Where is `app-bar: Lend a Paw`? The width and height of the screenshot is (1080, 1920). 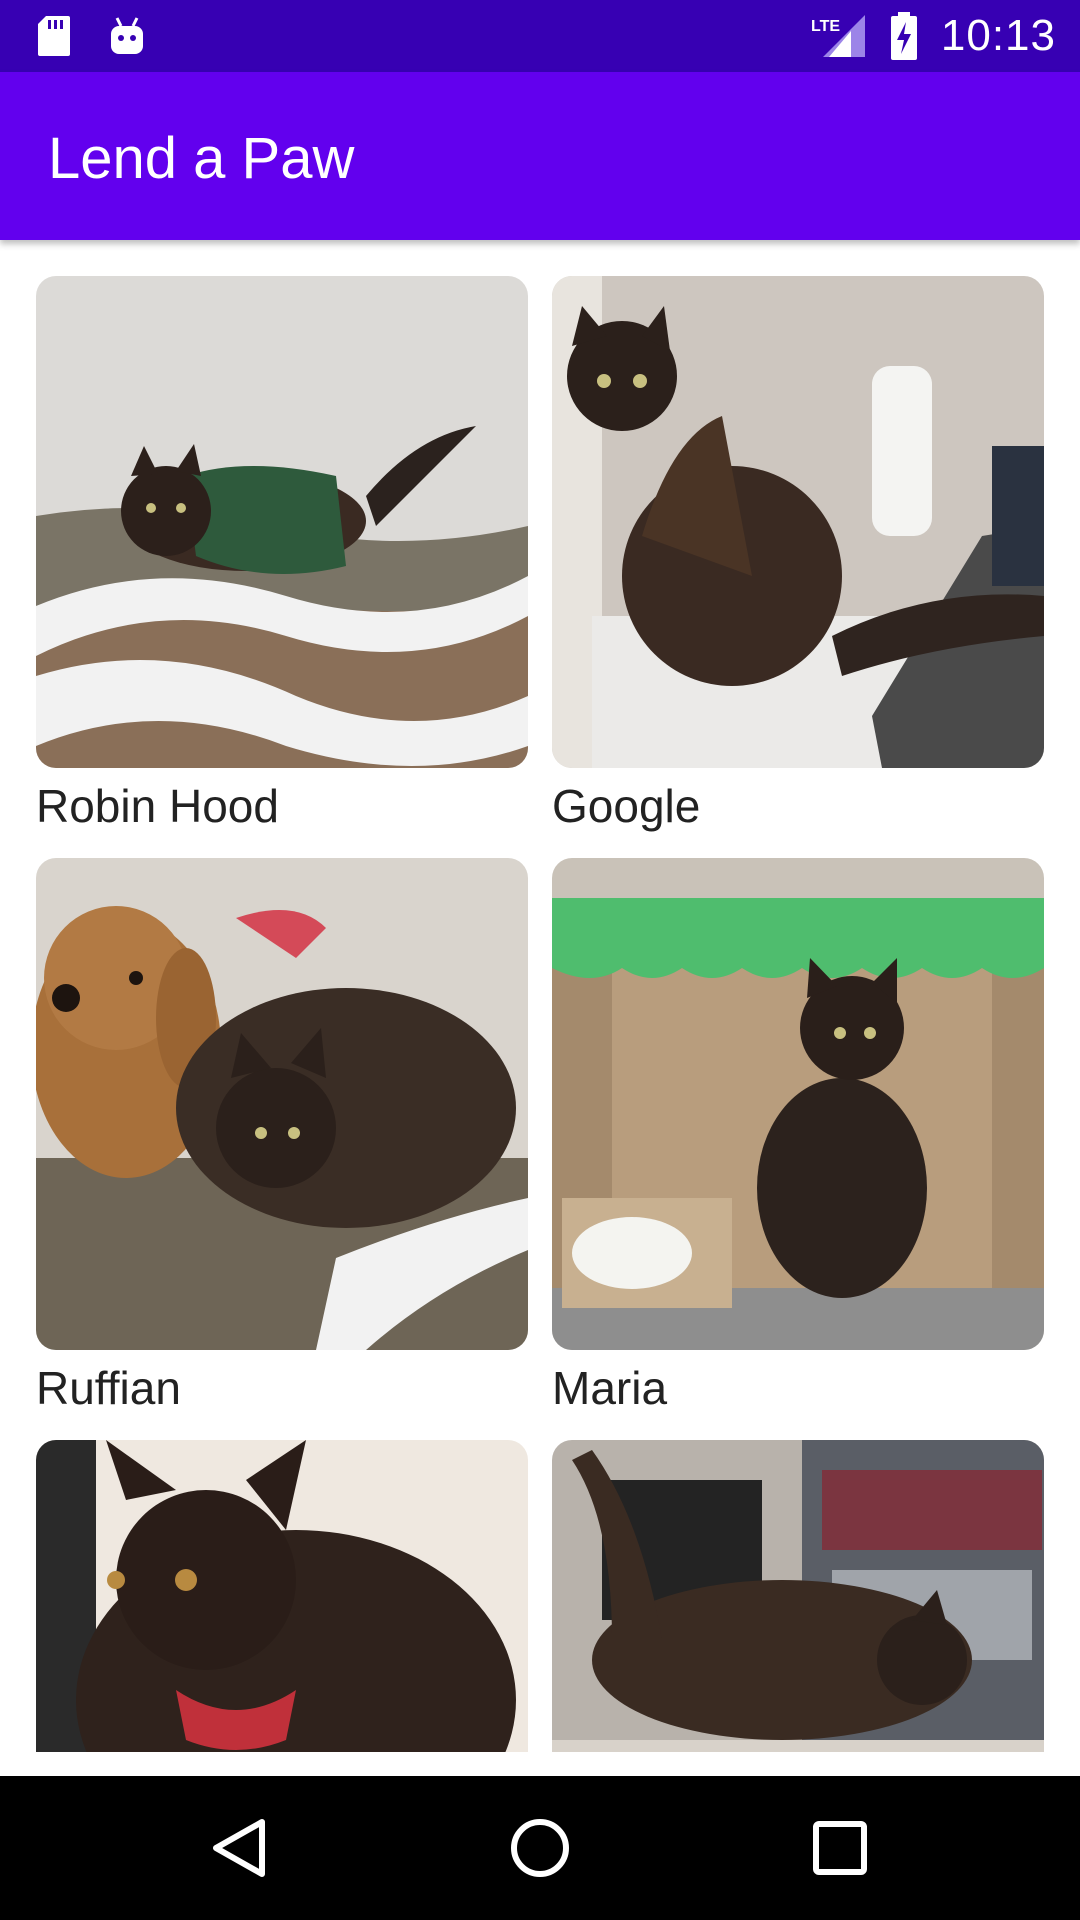
app-bar: Lend a Paw is located at coordinates (540, 156).